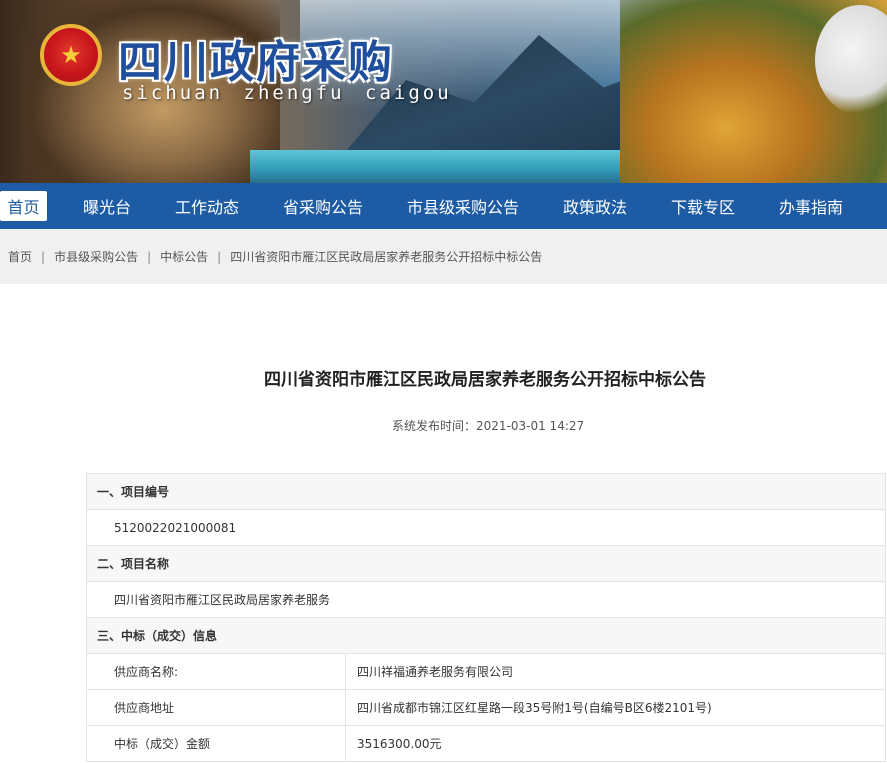 The height and width of the screenshot is (763, 887). I want to click on table-row: 中标（成交）金额 3516300.00元, so click(486, 743).